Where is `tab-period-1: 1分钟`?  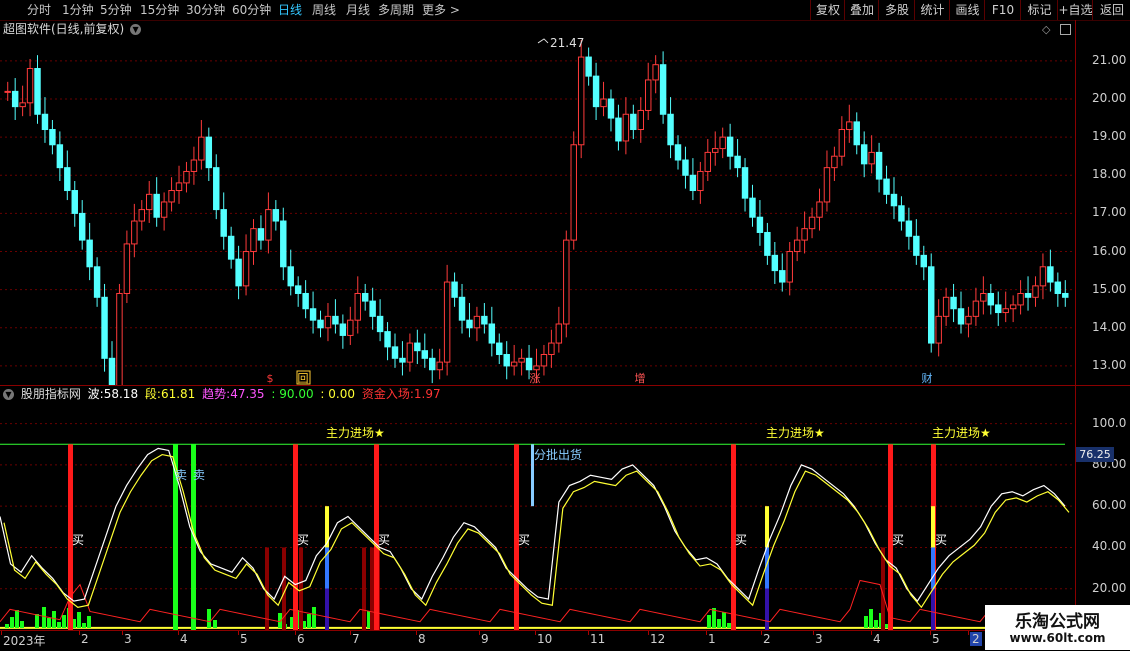
tab-period-1: 1分钟 is located at coordinates (78, 10).